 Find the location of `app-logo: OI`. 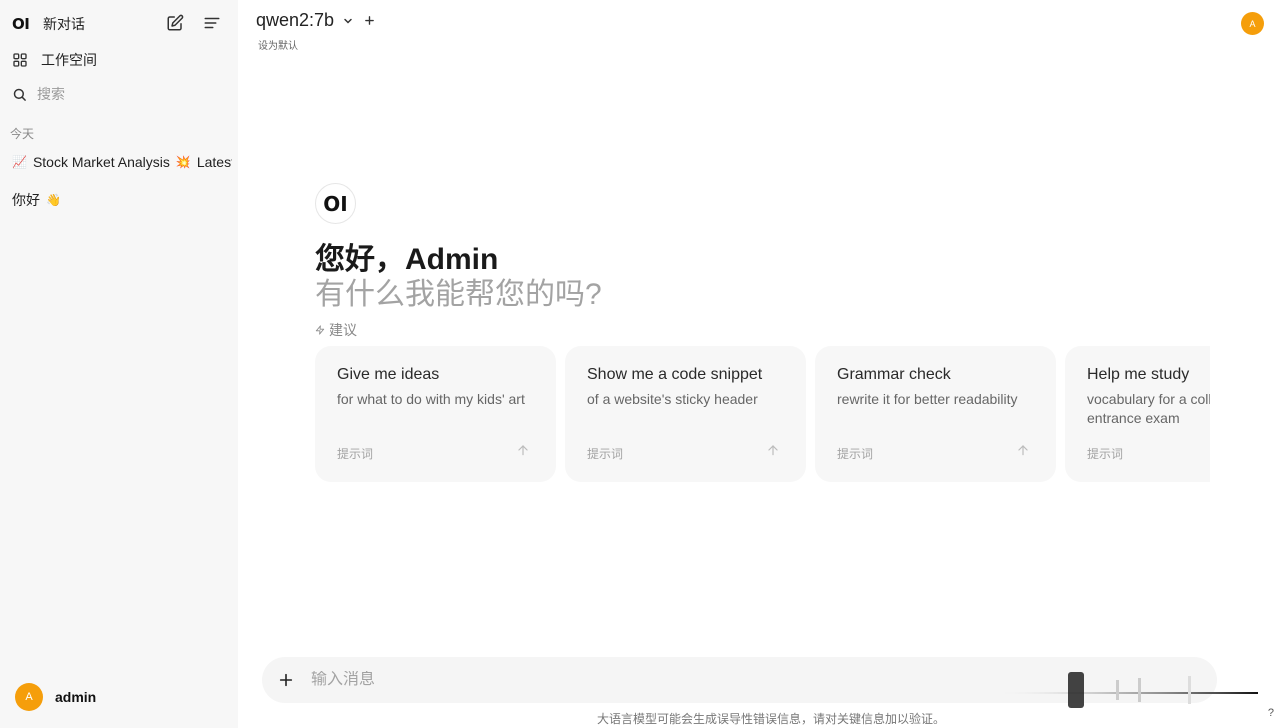

app-logo: OI is located at coordinates (21, 24).